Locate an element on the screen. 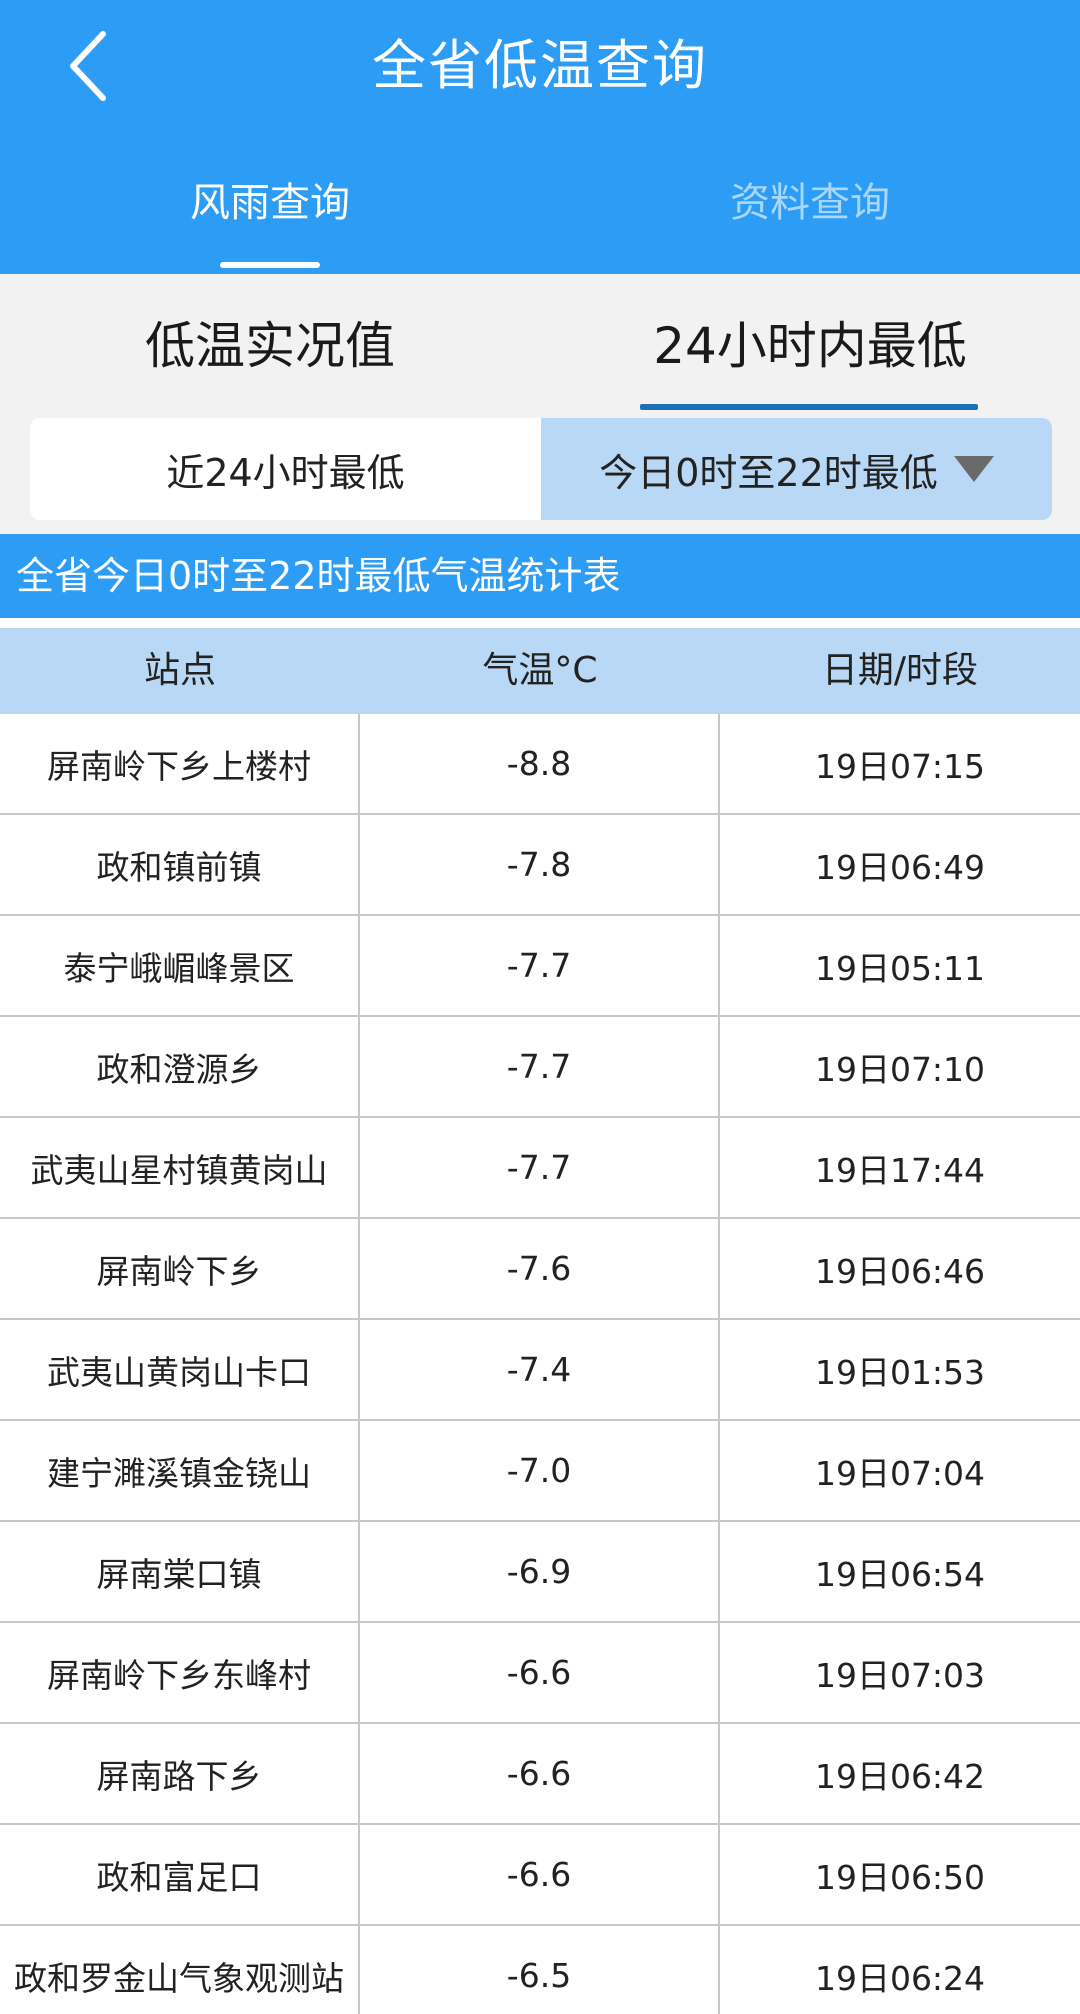 The height and width of the screenshot is (2014, 1080). cell-temperature: -8.8 is located at coordinates (540, 763).